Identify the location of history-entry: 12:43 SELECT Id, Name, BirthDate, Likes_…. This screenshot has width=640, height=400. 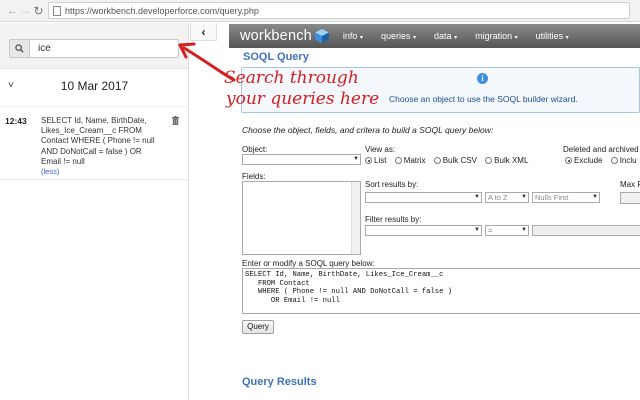
(94, 143).